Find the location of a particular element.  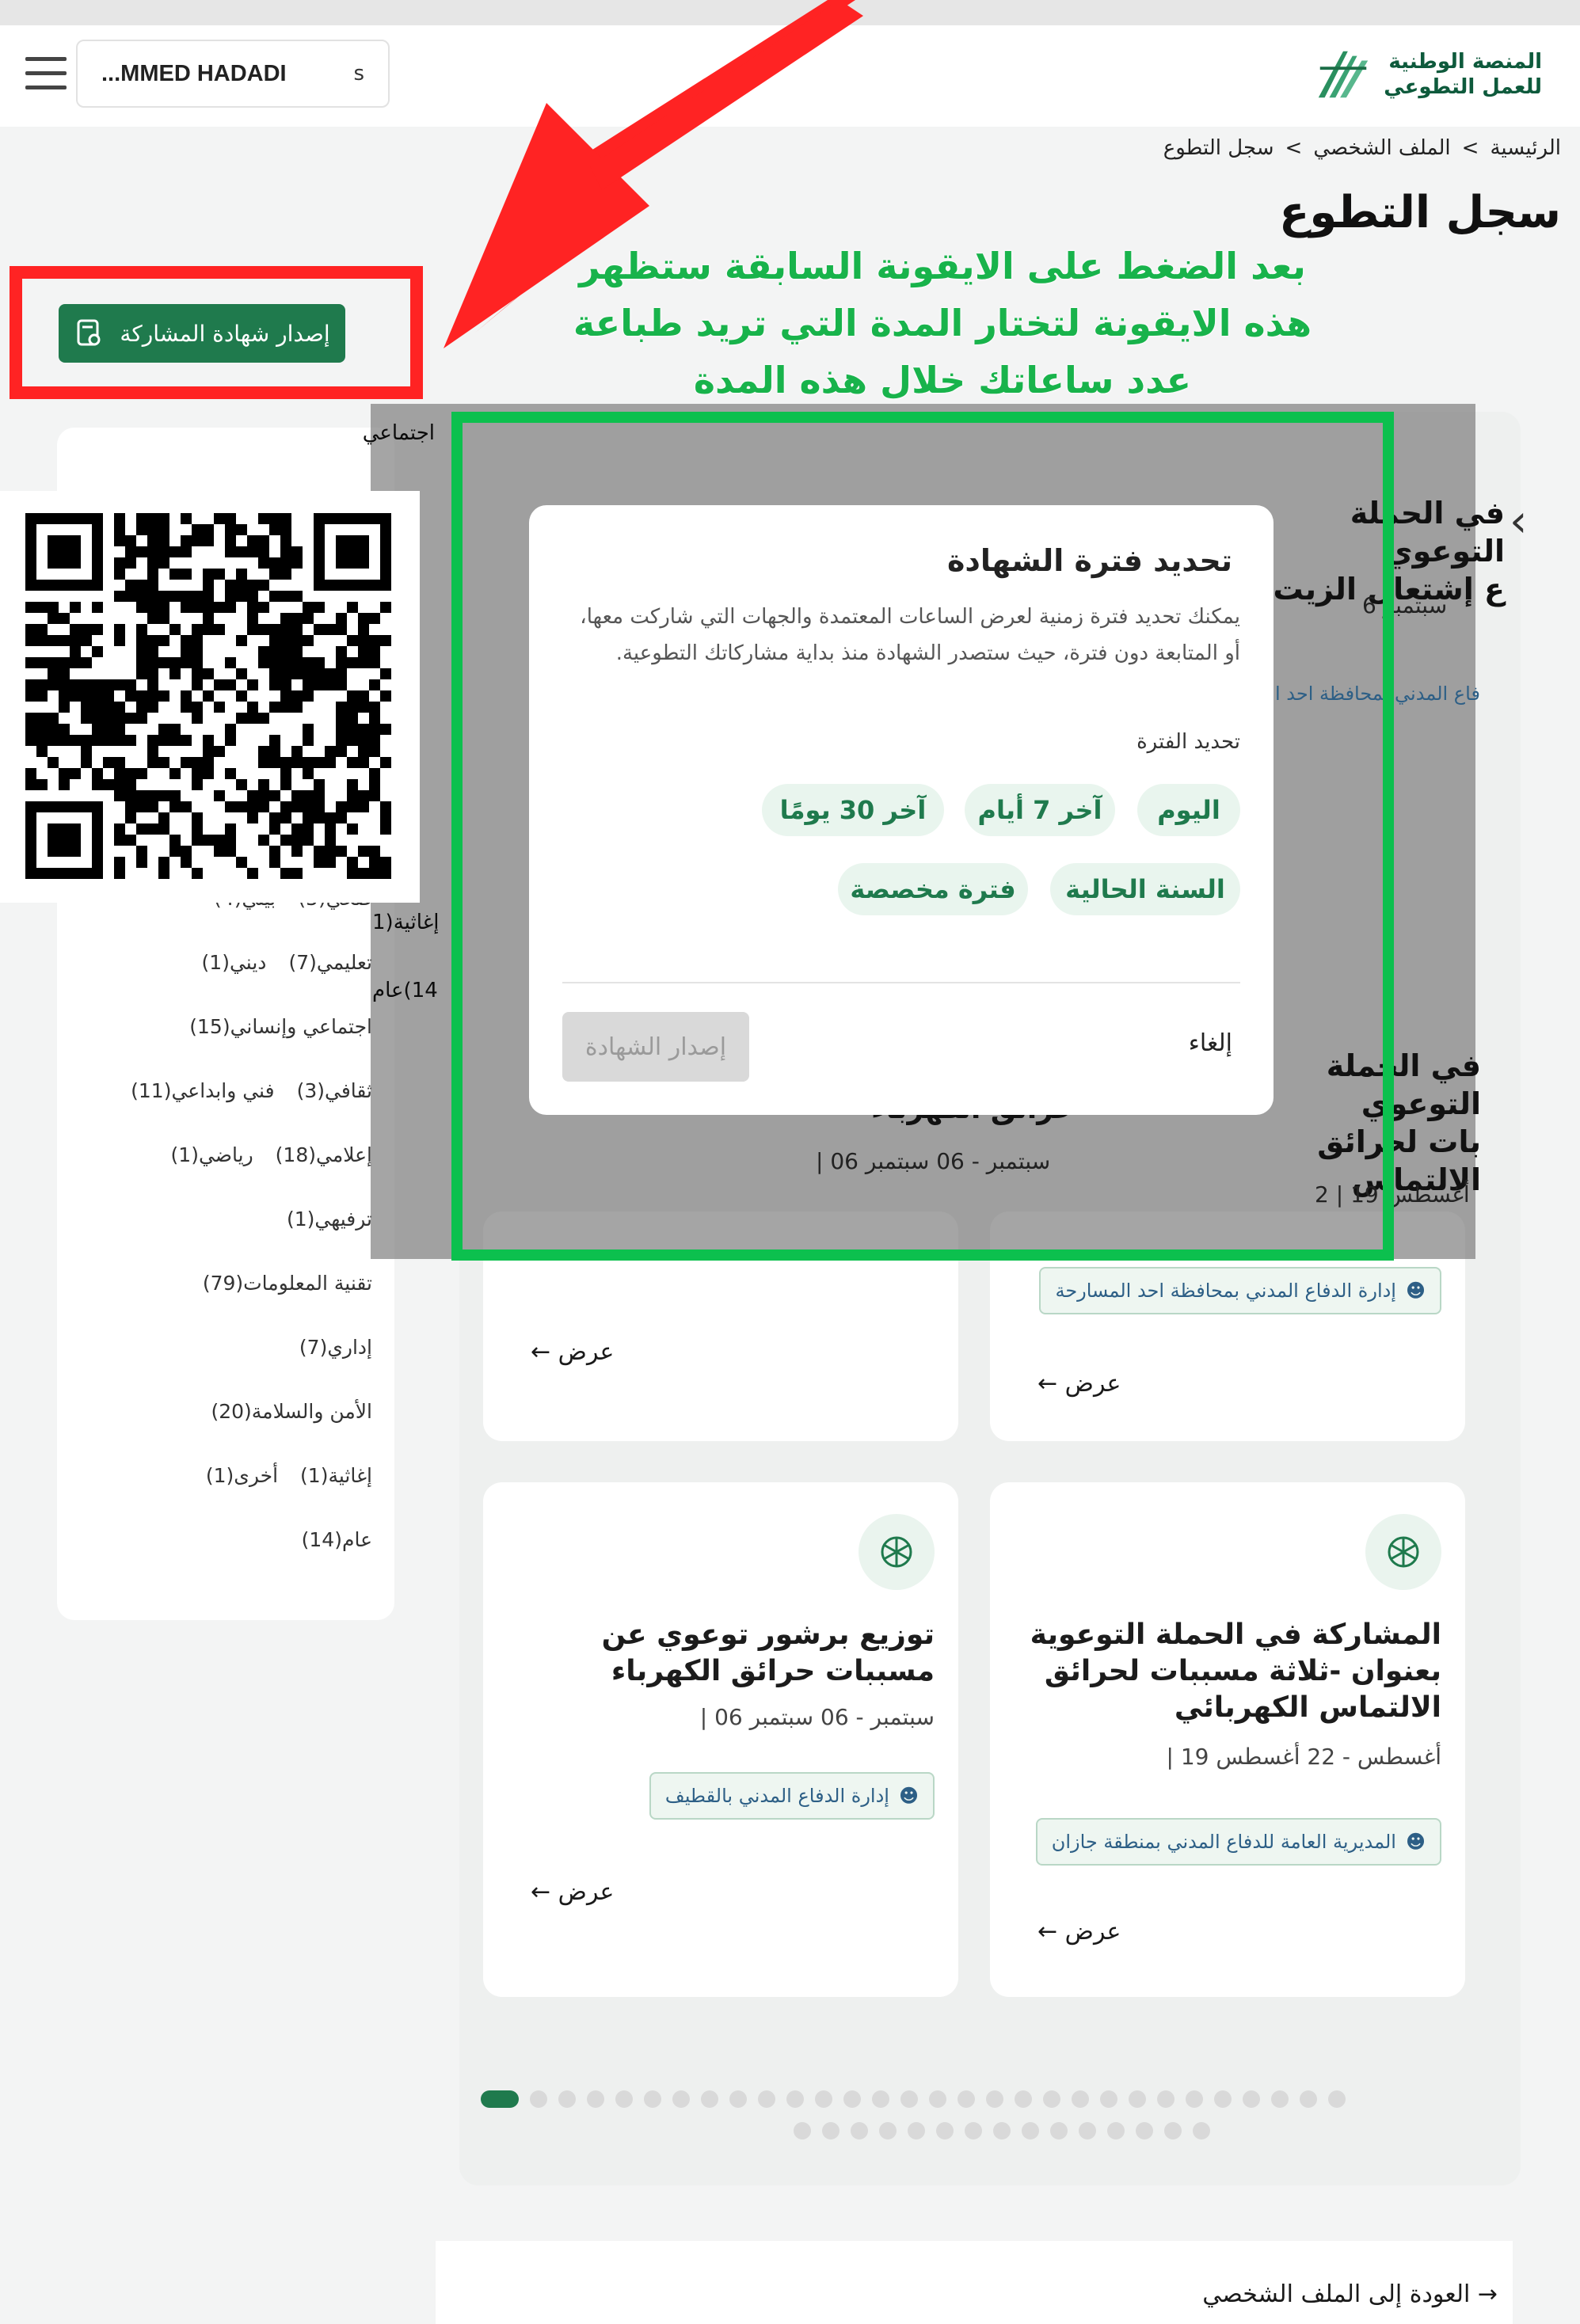

certificate-button-label: إصدار شهادة المشاركة is located at coordinates (225, 333).